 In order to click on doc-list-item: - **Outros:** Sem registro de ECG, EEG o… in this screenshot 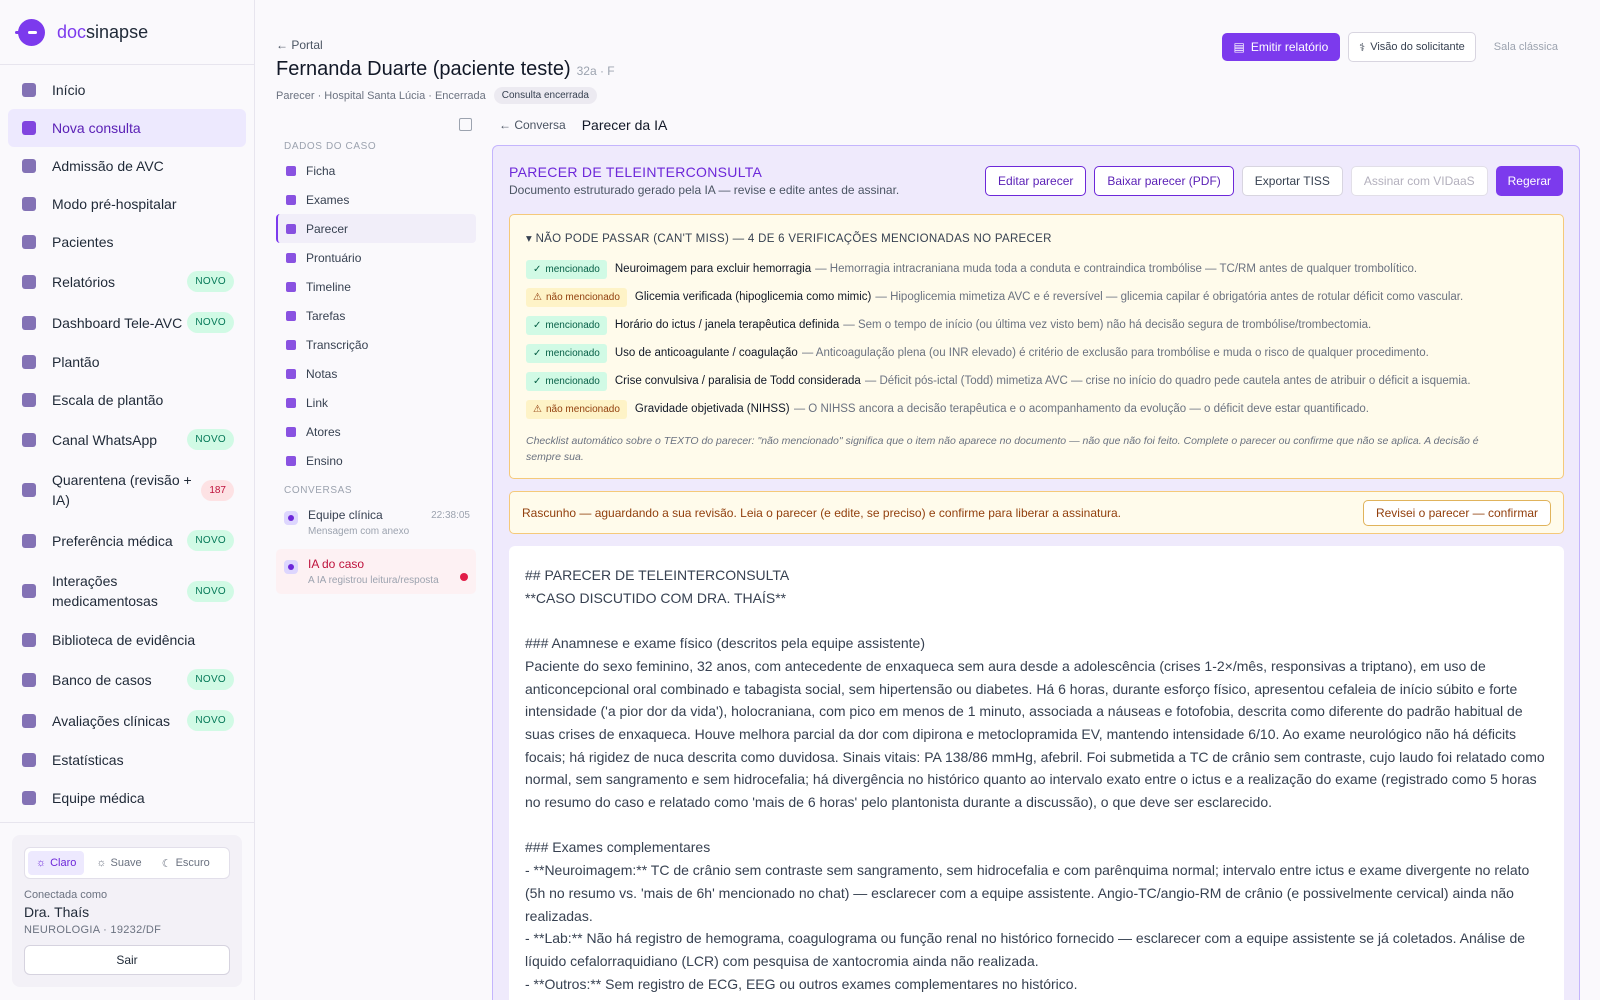, I will do `click(801, 983)`.